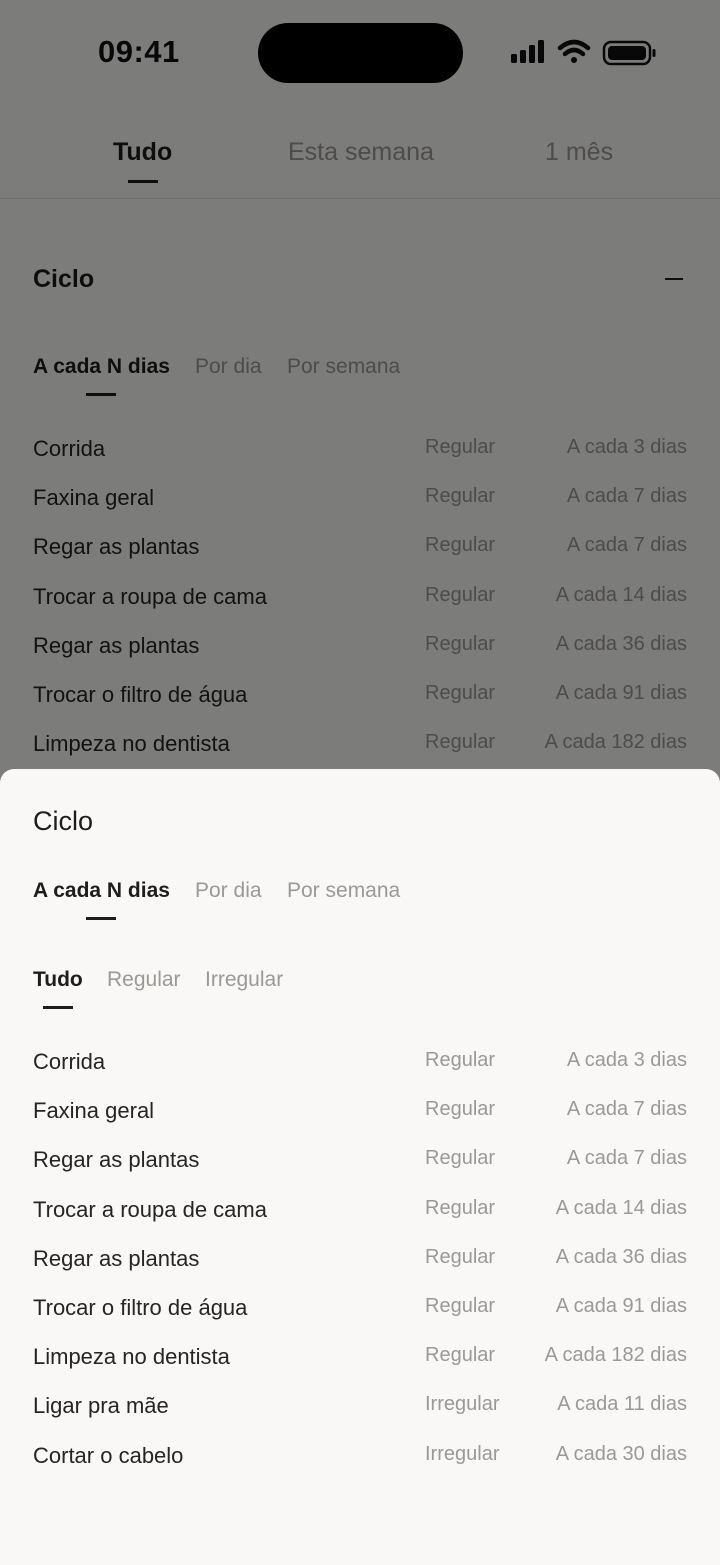 The height and width of the screenshot is (1565, 720). Describe the element at coordinates (621, 1207) in the screenshot. I see `task-cycle: A cada 14 dias` at that location.